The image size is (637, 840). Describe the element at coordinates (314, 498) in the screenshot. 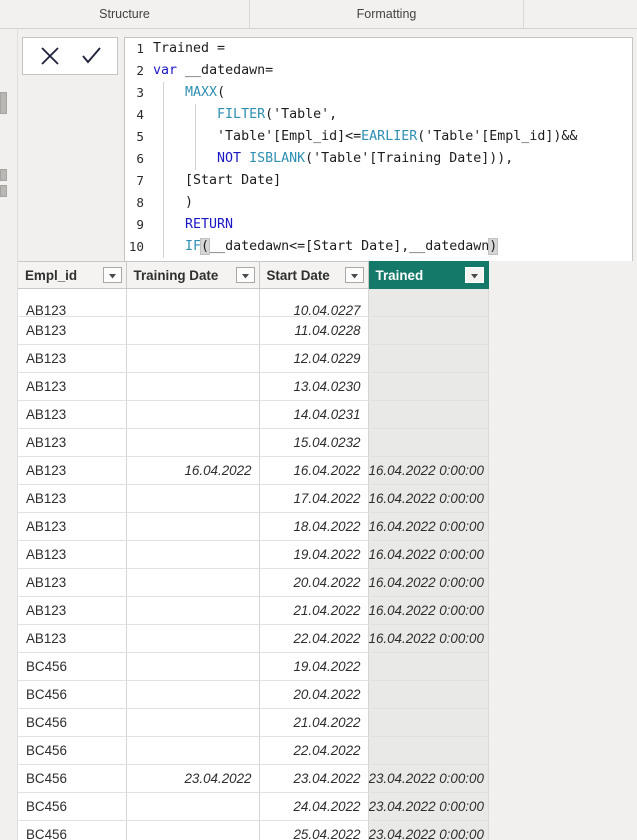

I see `cell-start-date: 17.04.2022` at that location.